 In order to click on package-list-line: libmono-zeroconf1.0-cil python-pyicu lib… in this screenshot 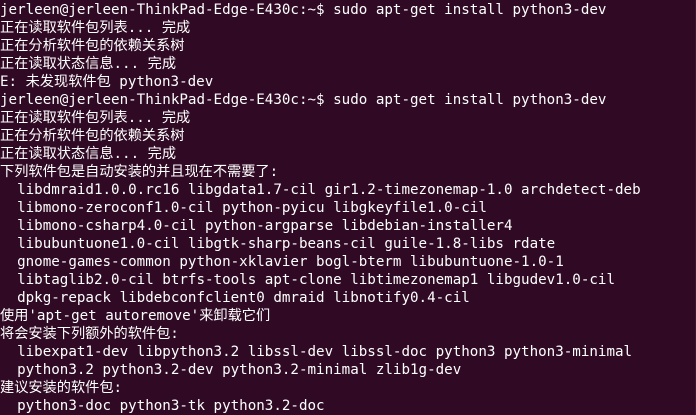, I will do `click(243, 208)`.